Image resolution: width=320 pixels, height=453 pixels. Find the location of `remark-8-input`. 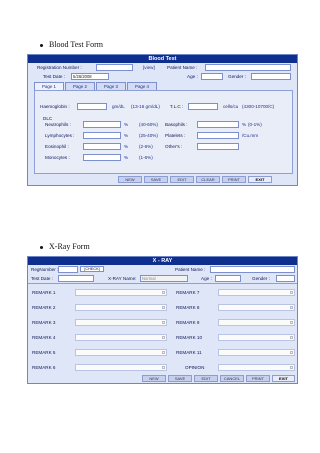

remark-8-input is located at coordinates (256, 307).